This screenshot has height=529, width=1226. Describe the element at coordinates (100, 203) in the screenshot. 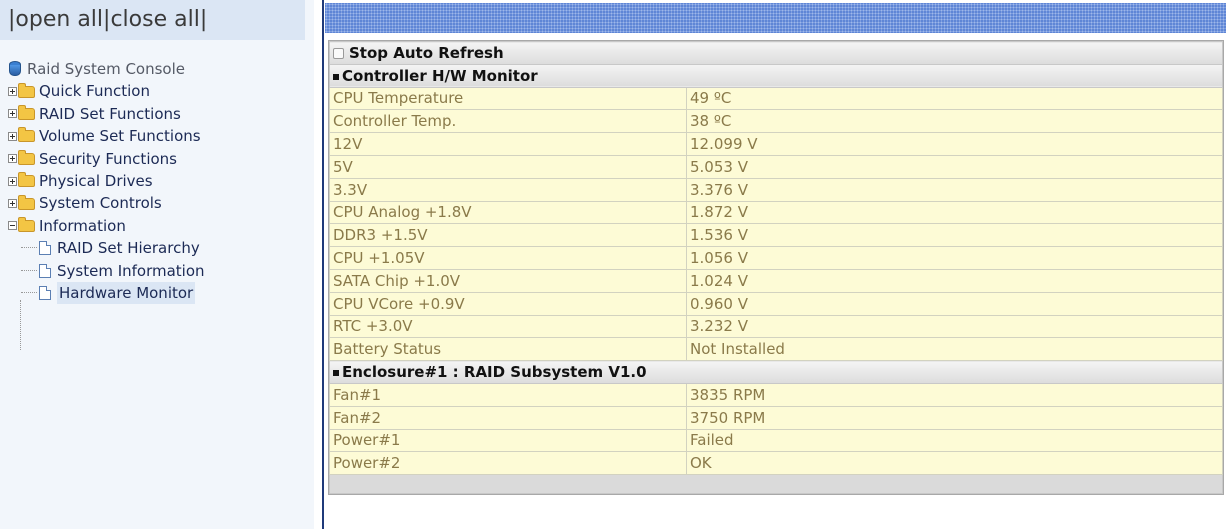

I see `tree-folder-label: System Controls` at that location.